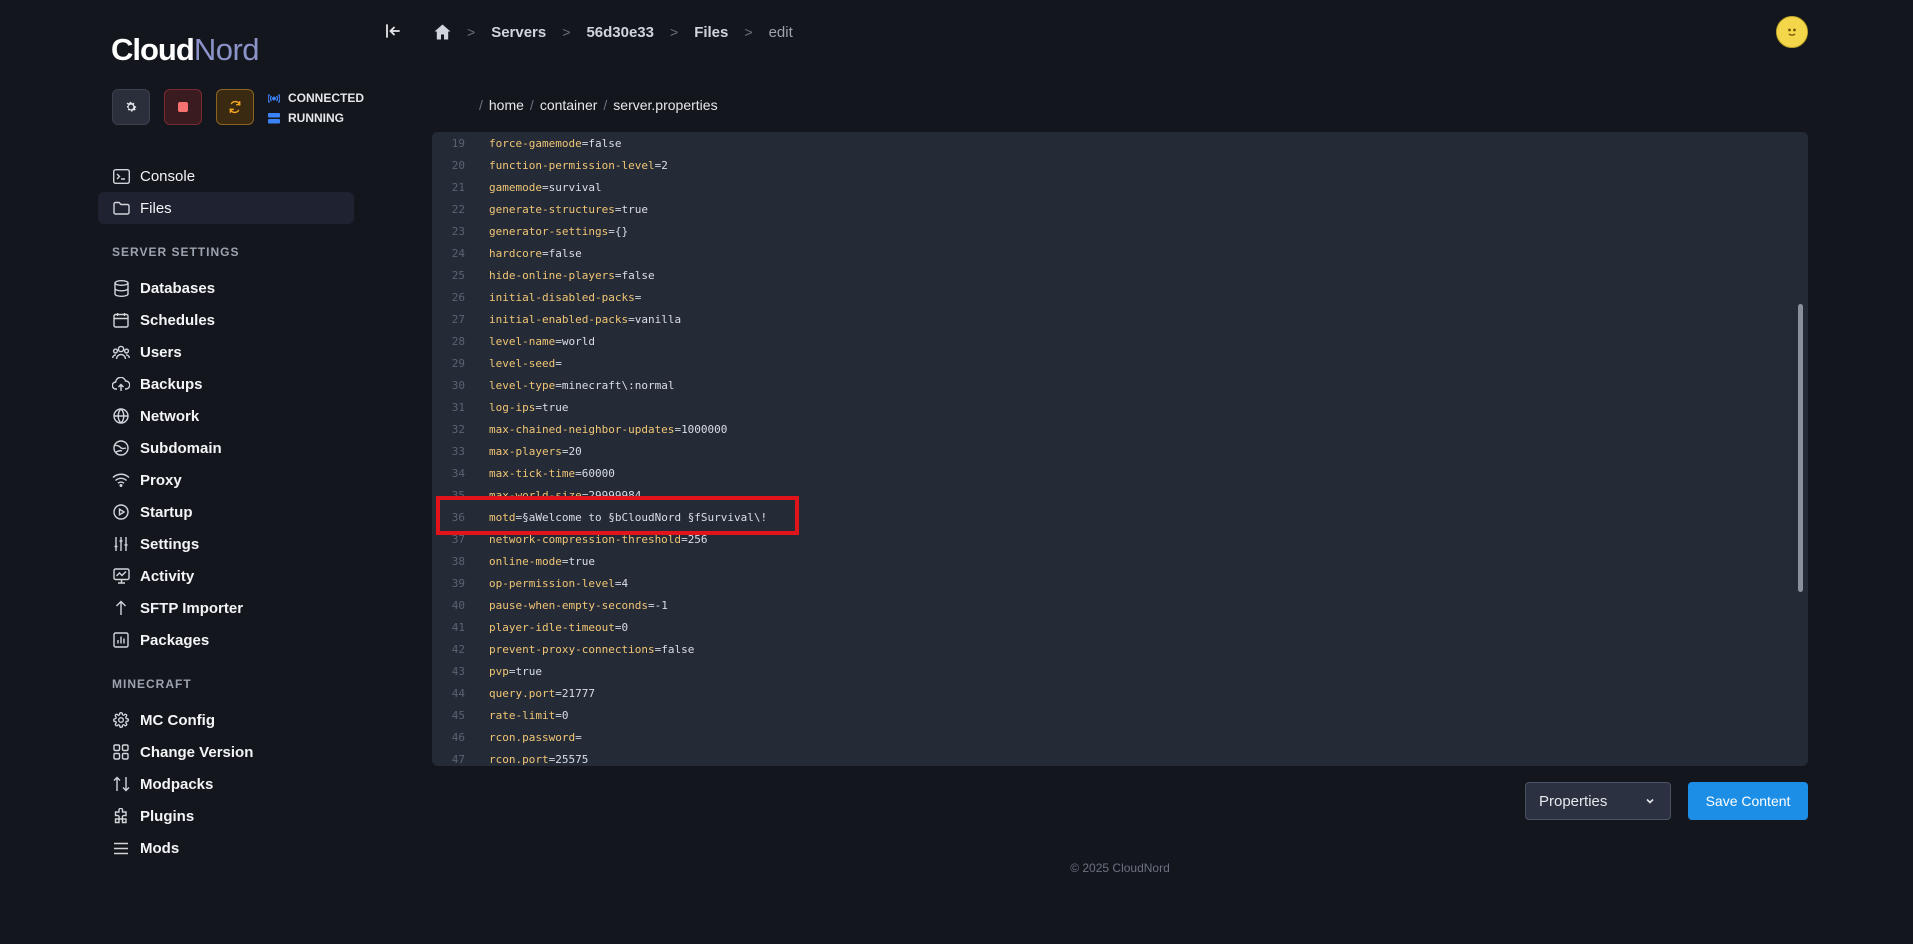 The height and width of the screenshot is (944, 1913). I want to click on sidebar-item-label: Subdomain, so click(181, 448).